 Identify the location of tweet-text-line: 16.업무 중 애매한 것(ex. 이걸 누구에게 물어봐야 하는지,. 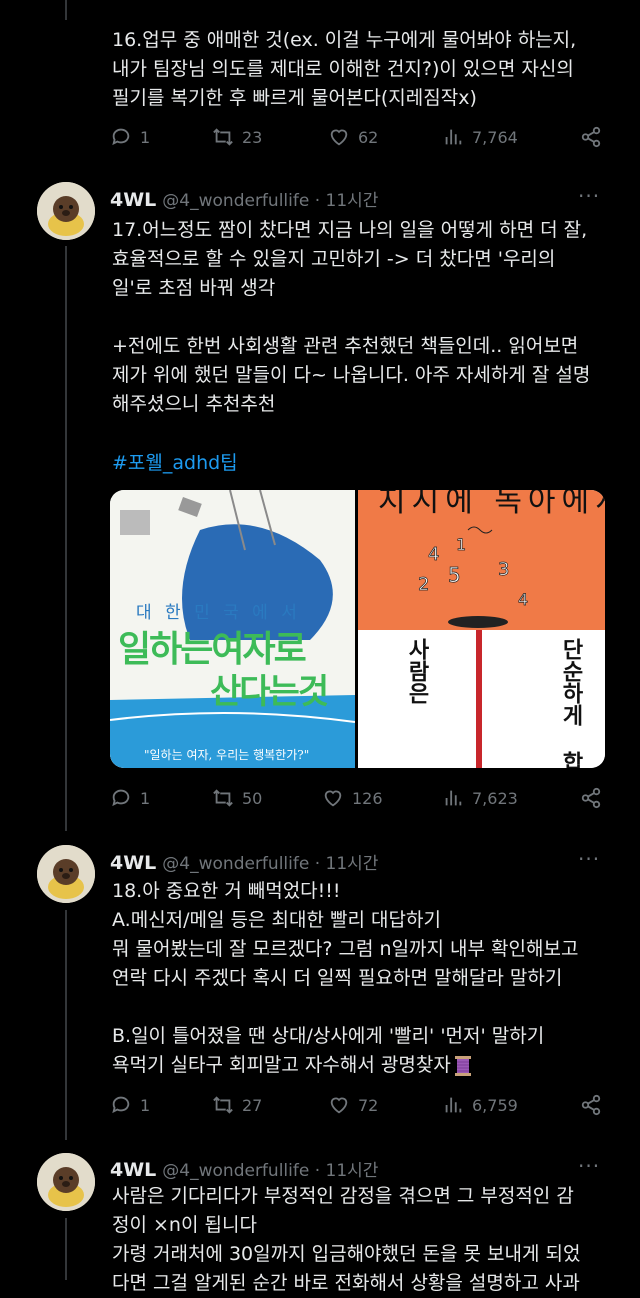
(344, 40).